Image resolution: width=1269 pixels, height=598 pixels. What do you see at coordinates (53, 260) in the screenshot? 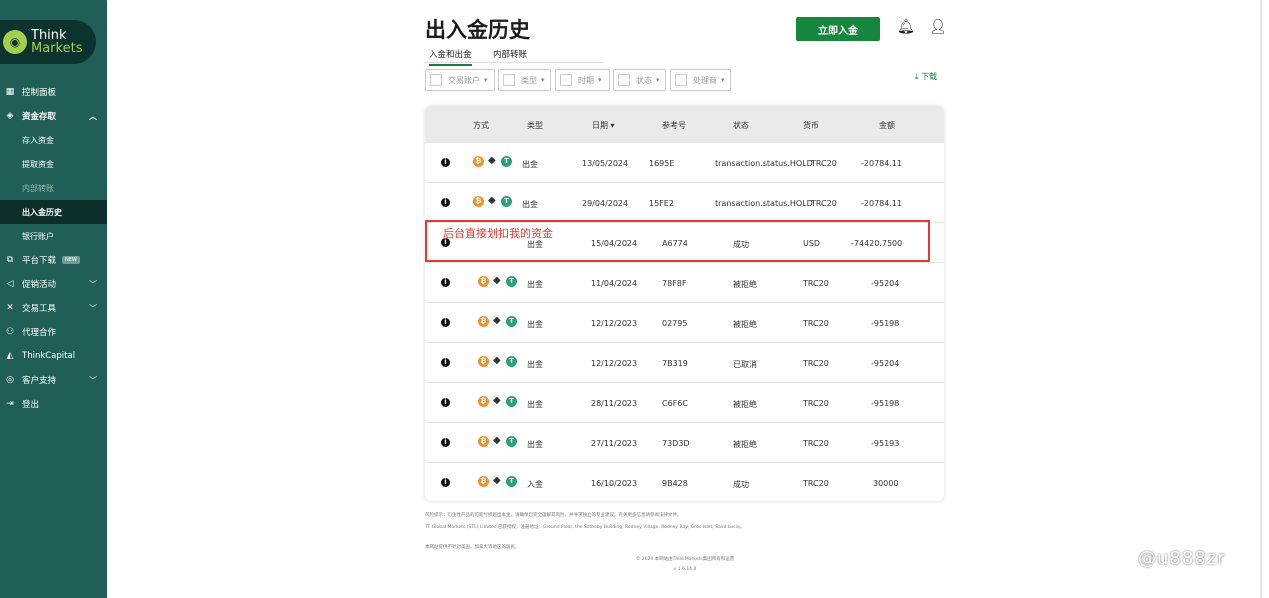
I see `sidebar-item-platform-download: ⧉ 平台下载 NEW` at bounding box center [53, 260].